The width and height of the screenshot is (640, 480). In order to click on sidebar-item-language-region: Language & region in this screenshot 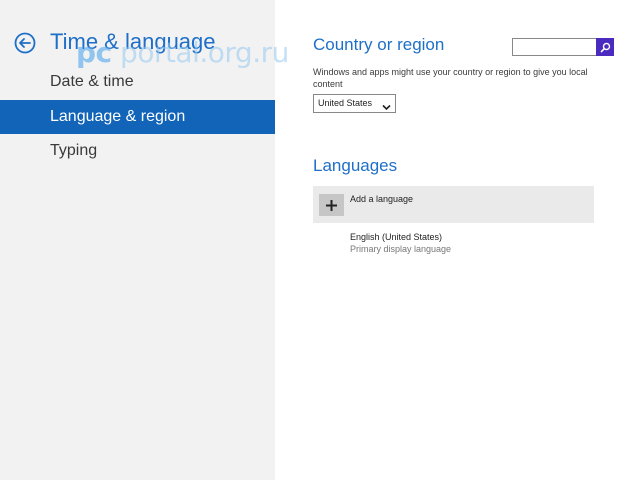, I will do `click(137, 117)`.